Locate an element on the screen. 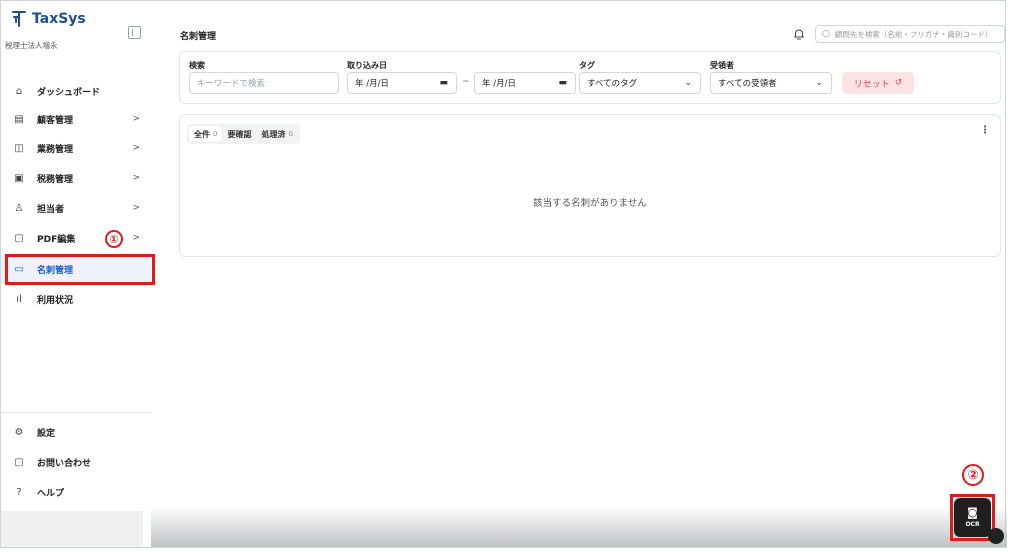 This screenshot has width=1016, height=553. tab-label: 全件 is located at coordinates (202, 134).